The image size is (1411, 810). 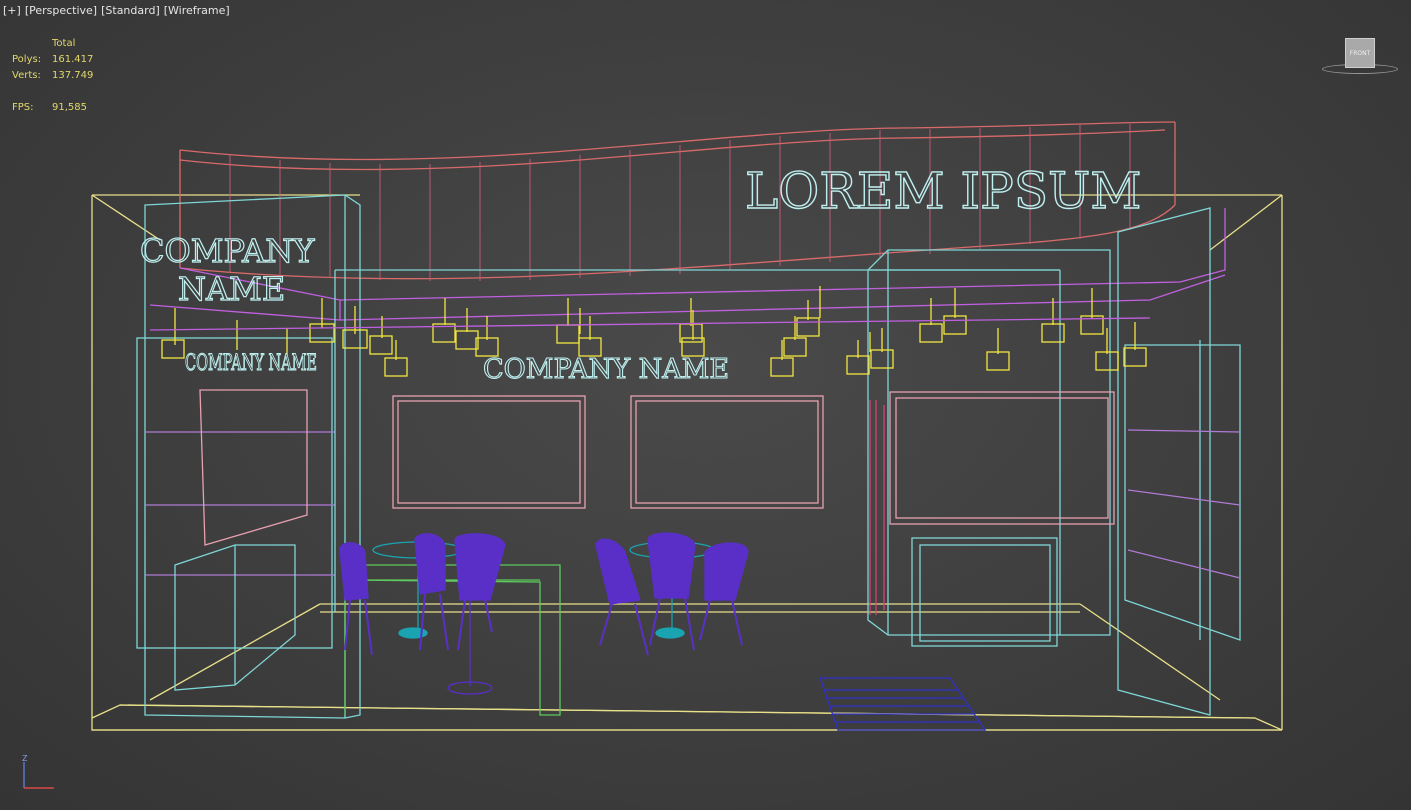 What do you see at coordinates (608, 452) in the screenshot?
I see `back-wall-frames` at bounding box center [608, 452].